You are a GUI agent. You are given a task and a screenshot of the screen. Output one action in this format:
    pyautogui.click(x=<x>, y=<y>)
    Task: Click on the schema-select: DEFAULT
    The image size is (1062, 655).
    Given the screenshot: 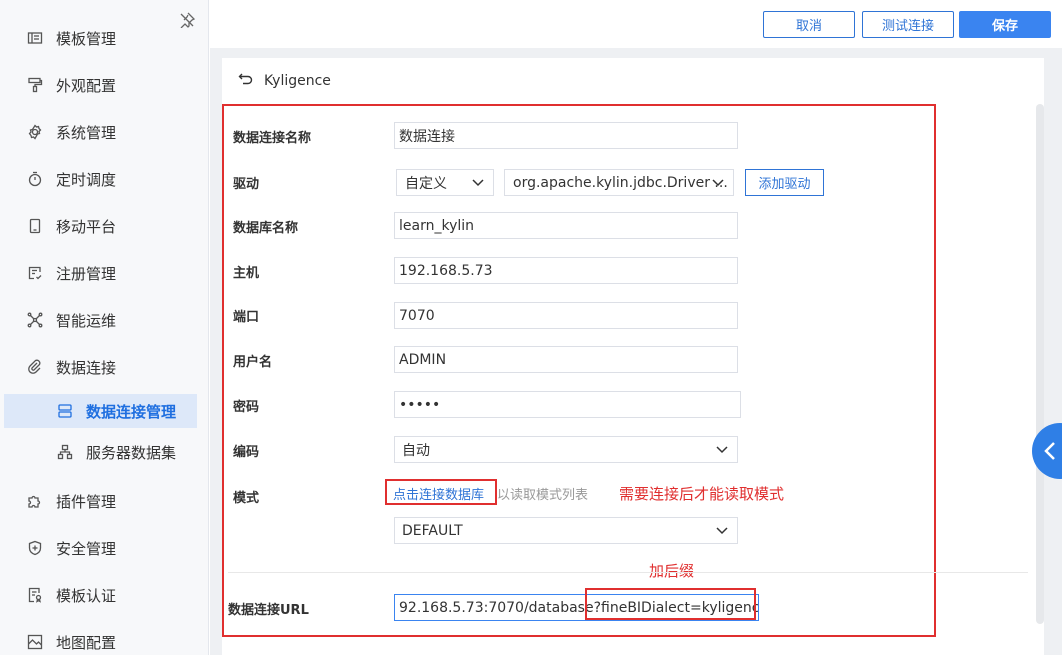 What is the action you would take?
    pyautogui.click(x=566, y=530)
    